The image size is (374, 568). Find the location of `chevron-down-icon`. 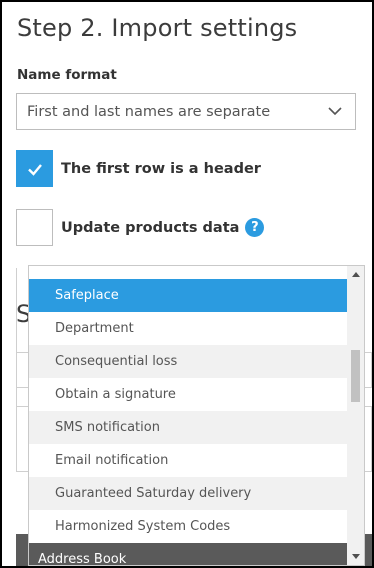

chevron-down-icon is located at coordinates (335, 111).